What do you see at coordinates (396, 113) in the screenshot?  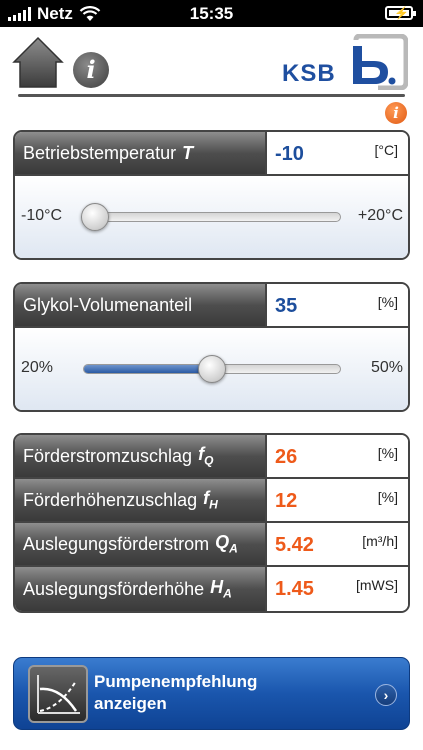 I see `help-info-icon: i` at bounding box center [396, 113].